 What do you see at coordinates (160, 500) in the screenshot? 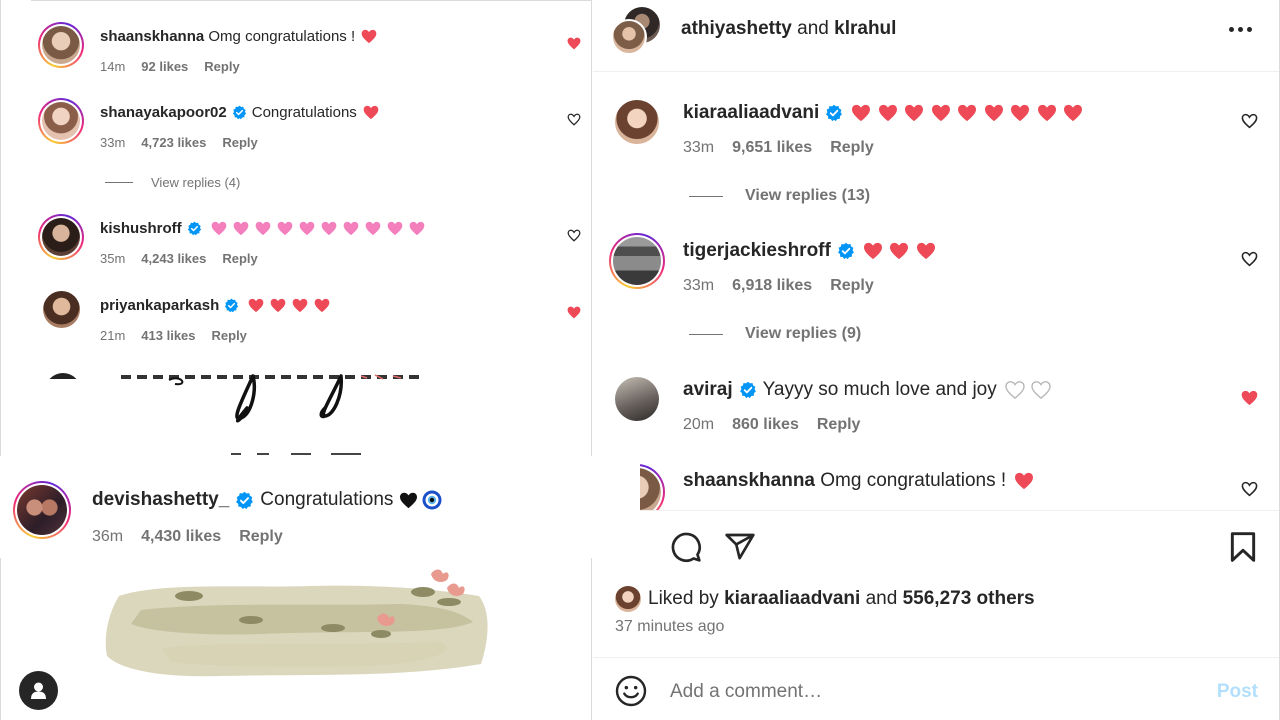
I see `comment-username: devishashetty_` at bounding box center [160, 500].